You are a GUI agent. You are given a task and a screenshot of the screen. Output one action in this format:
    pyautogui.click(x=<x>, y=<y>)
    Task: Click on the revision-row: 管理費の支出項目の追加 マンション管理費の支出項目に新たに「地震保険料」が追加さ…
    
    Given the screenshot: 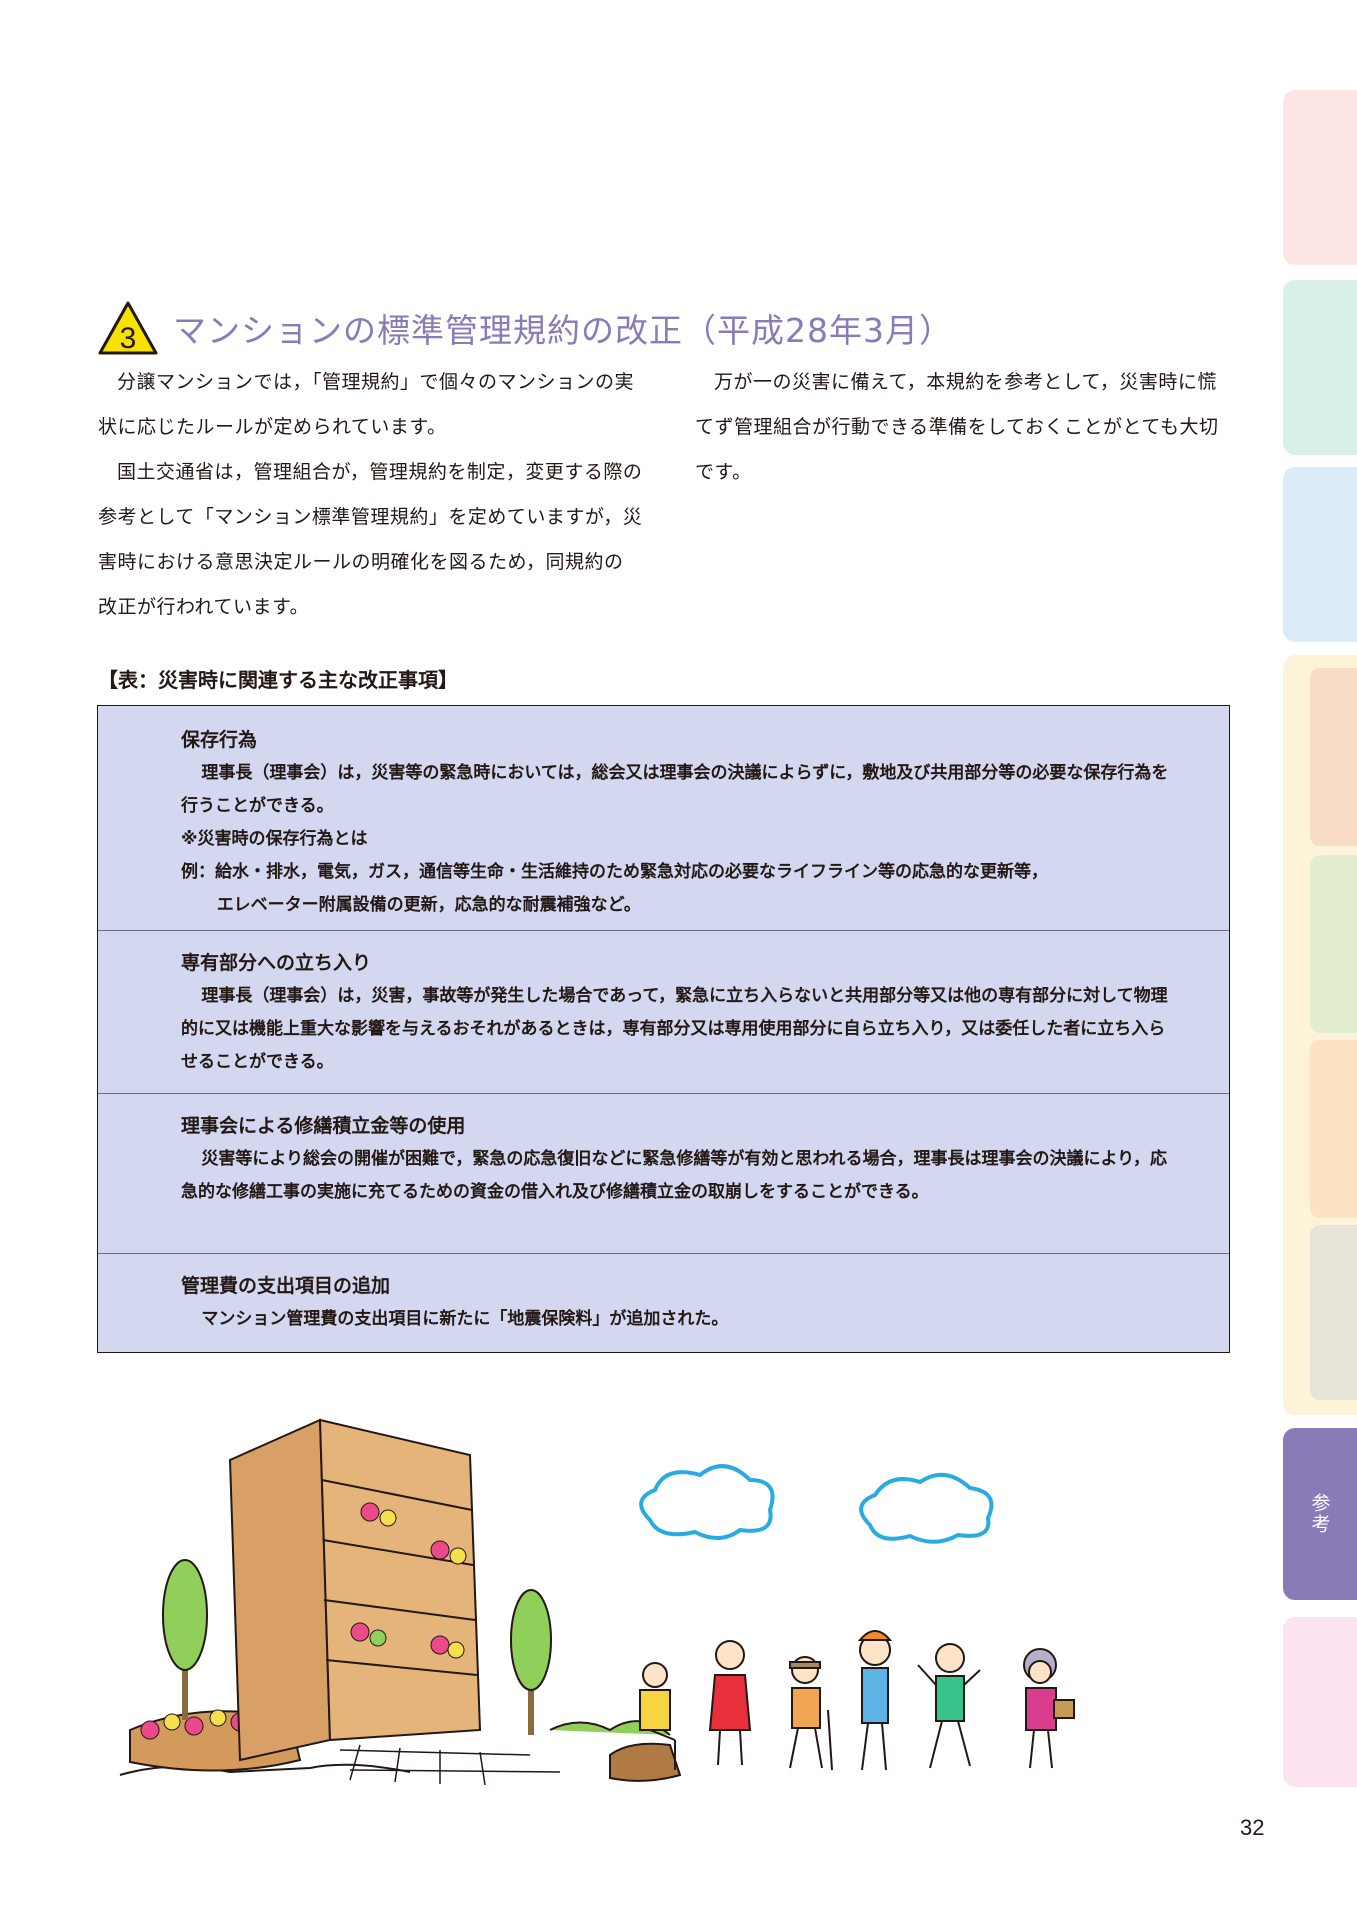 What is the action you would take?
    pyautogui.click(x=663, y=1304)
    